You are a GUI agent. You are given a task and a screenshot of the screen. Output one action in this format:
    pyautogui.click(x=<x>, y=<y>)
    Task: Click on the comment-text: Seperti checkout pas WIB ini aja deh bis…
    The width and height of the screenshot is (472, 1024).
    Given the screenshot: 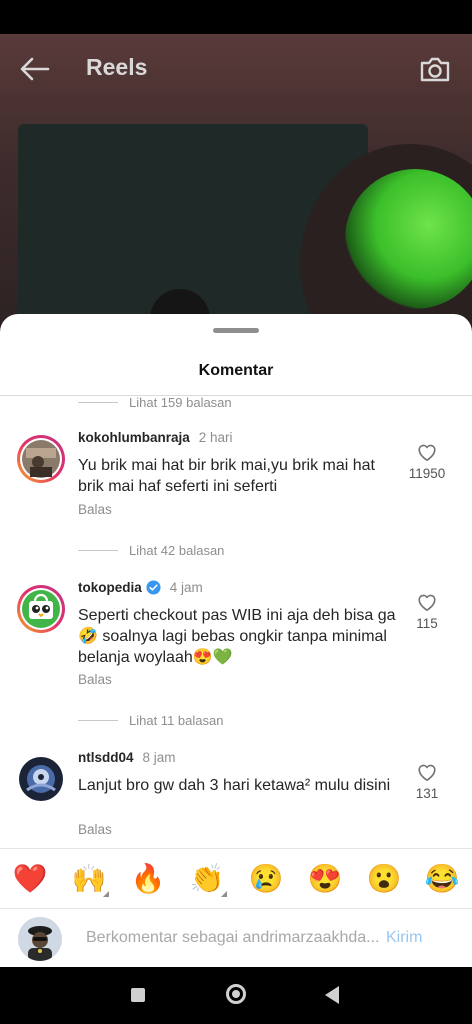 What is the action you would take?
    pyautogui.click(x=237, y=636)
    